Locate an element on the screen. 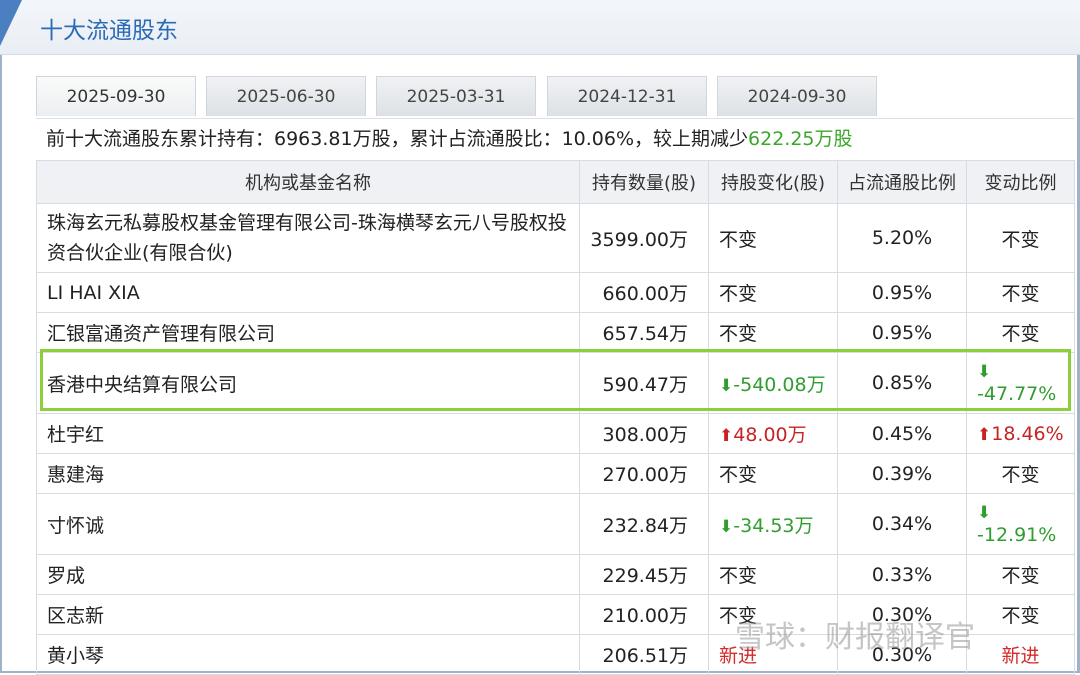 The width and height of the screenshot is (1080, 675). holder-name: 珠海玄元私募股权基金管理有限公司-珠海横琴玄元八号股权投资合伙企业(有限合伙) is located at coordinates (308, 238).